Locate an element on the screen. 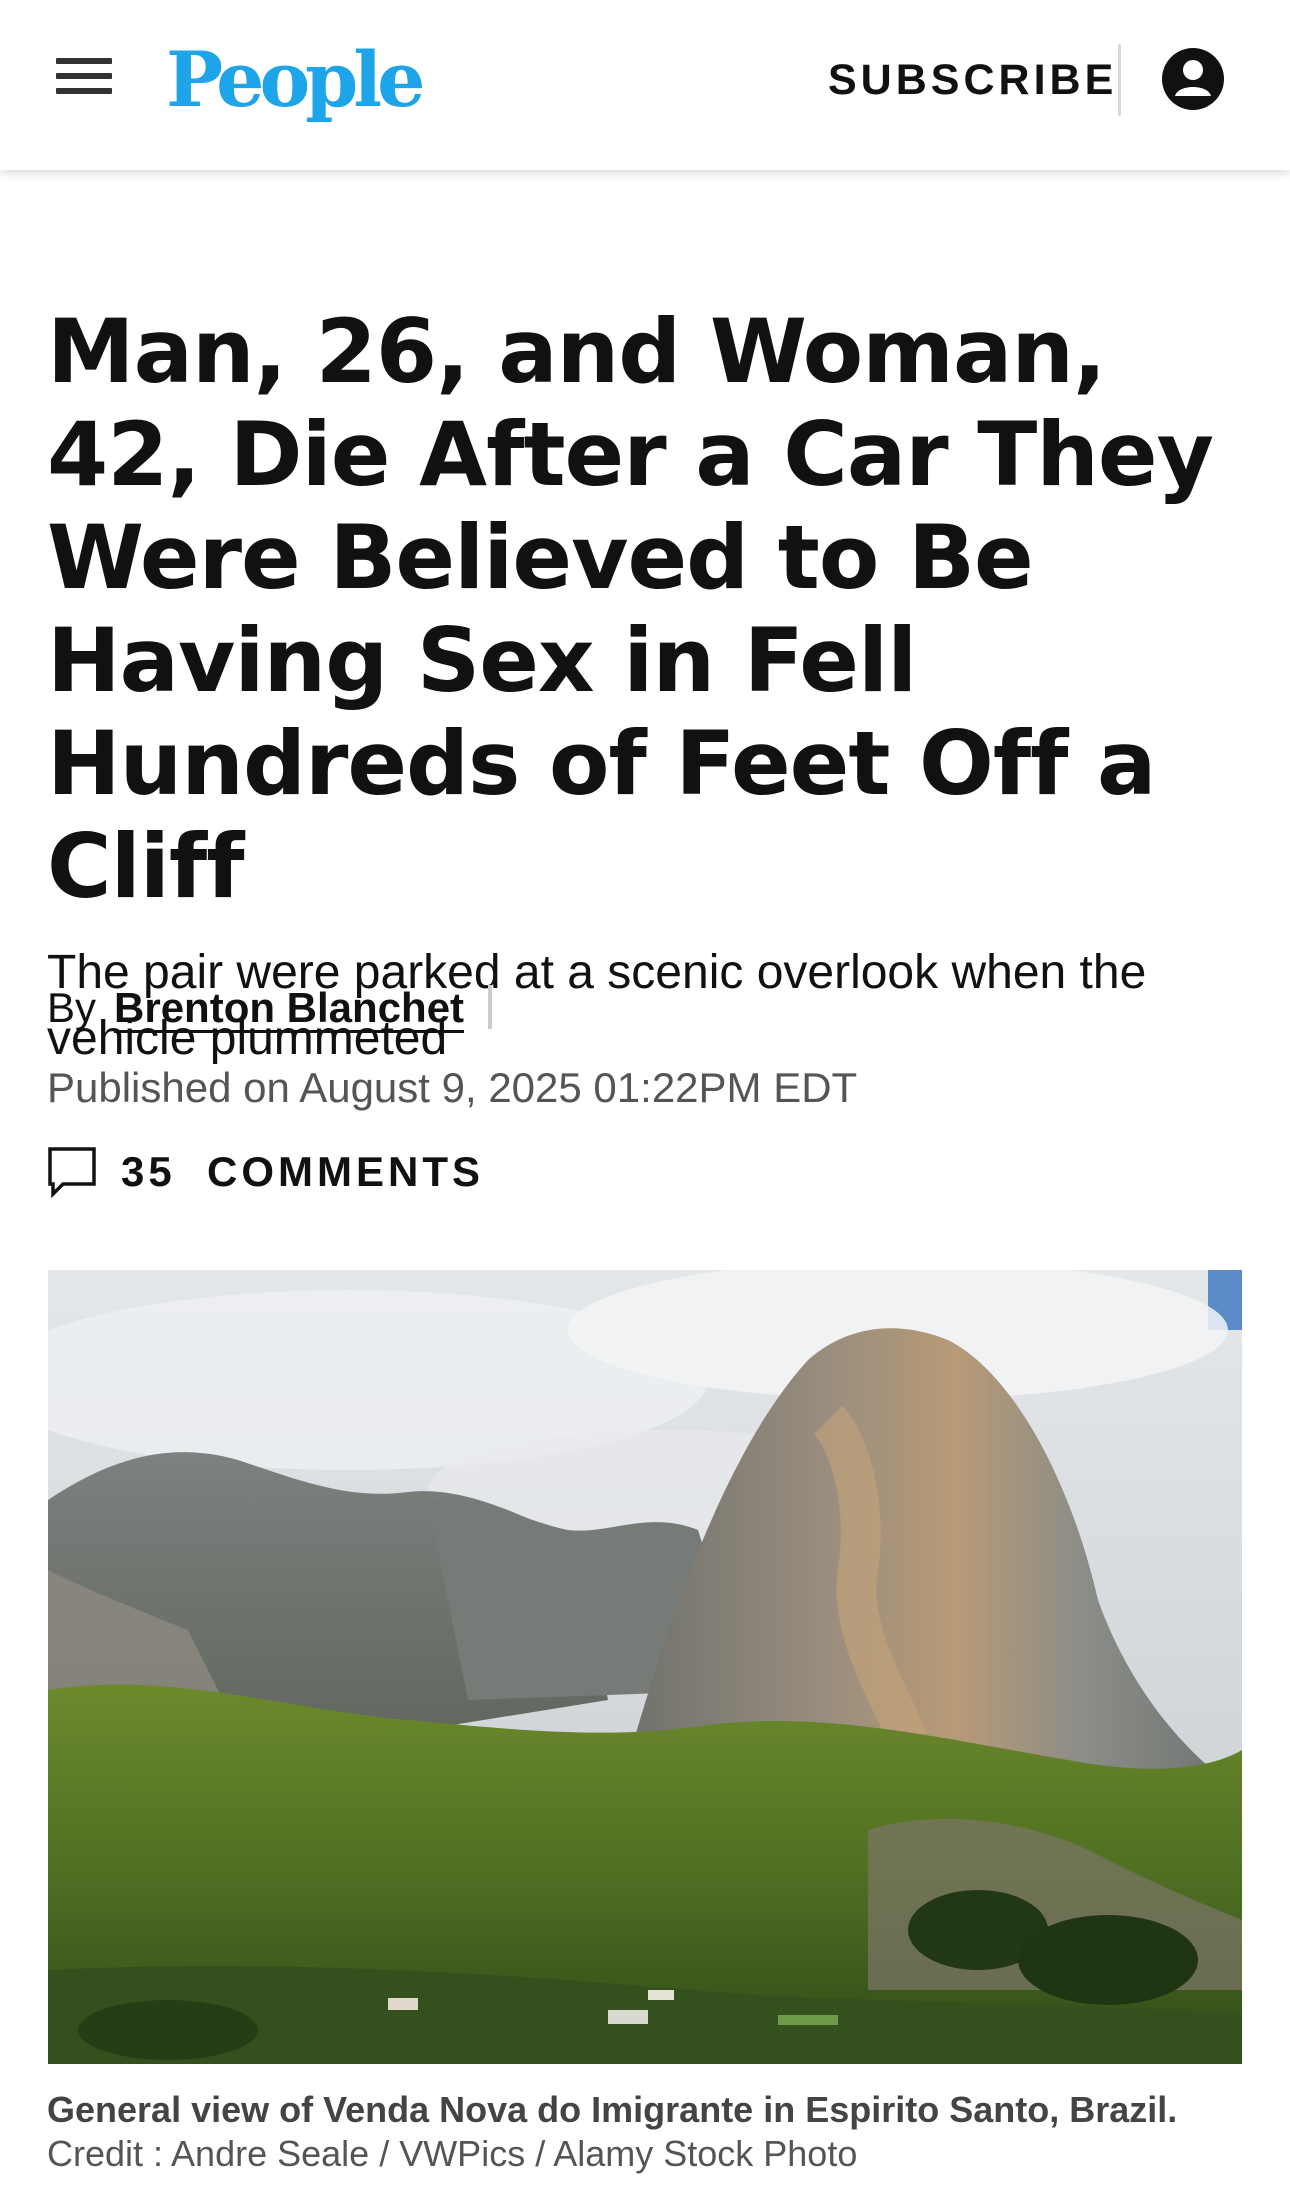 The image size is (1290, 2202). byline-divider is located at coordinates (490, 1006).